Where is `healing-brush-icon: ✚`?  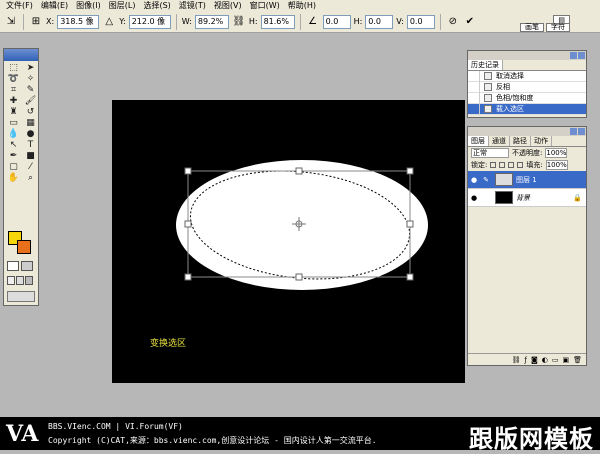 healing-brush-icon: ✚ is located at coordinates (13, 101).